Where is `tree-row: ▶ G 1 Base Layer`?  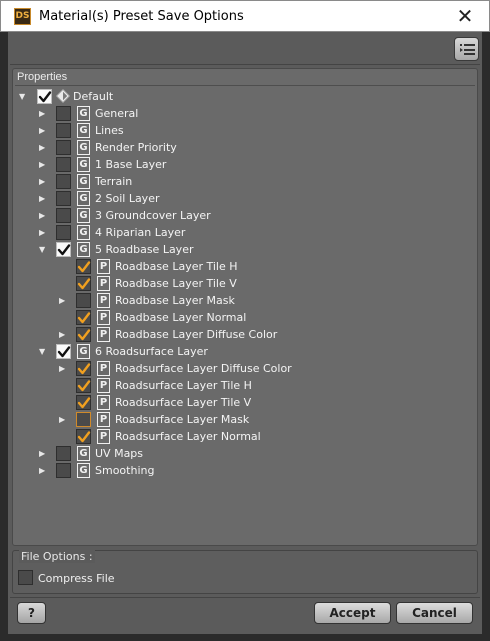 tree-row: ▶ G 1 Base Layer is located at coordinates (233, 164).